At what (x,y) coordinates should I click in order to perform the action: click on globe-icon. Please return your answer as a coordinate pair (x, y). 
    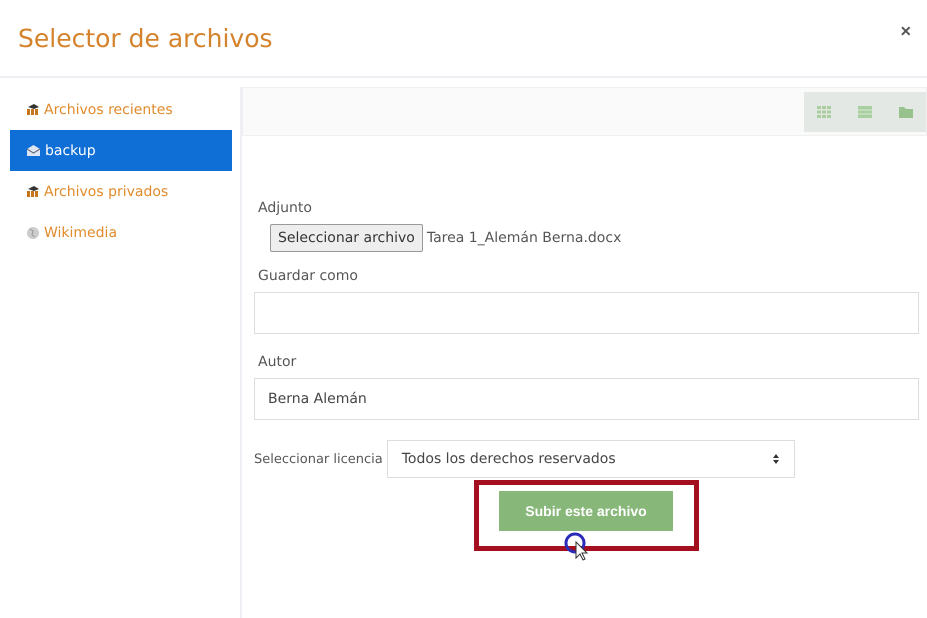
    Looking at the image, I should click on (33, 233).